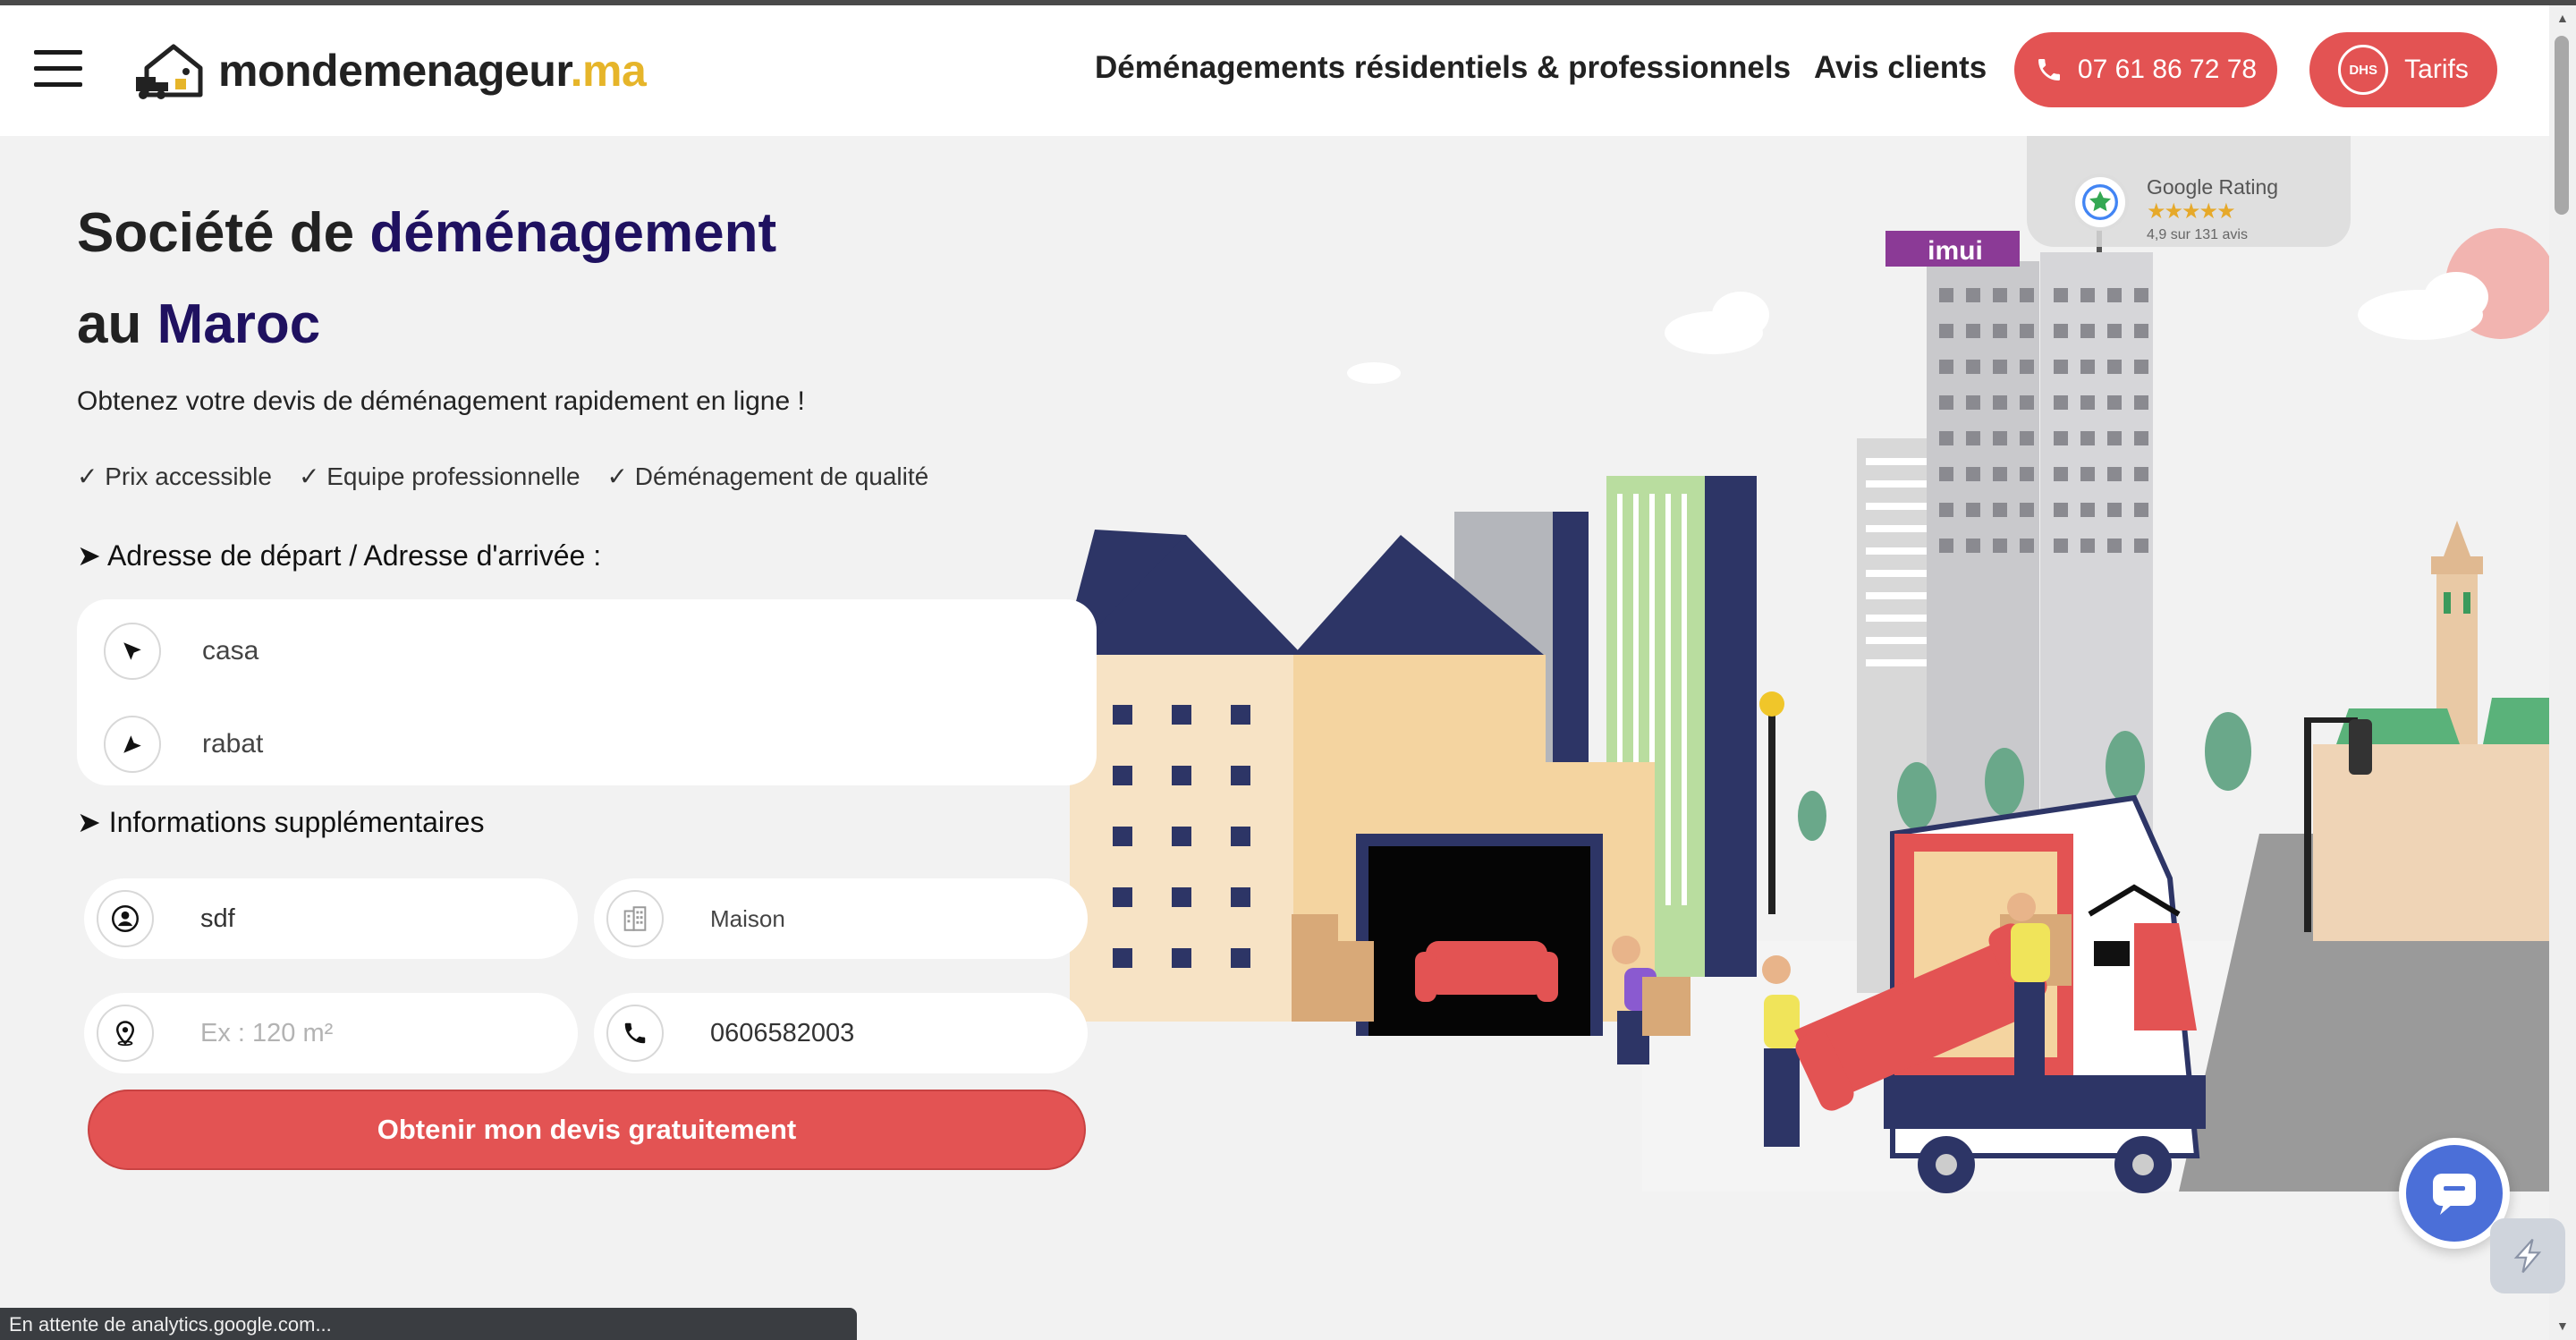  Describe the element at coordinates (232, 744) in the screenshot. I see `arrival-value: rabat` at that location.